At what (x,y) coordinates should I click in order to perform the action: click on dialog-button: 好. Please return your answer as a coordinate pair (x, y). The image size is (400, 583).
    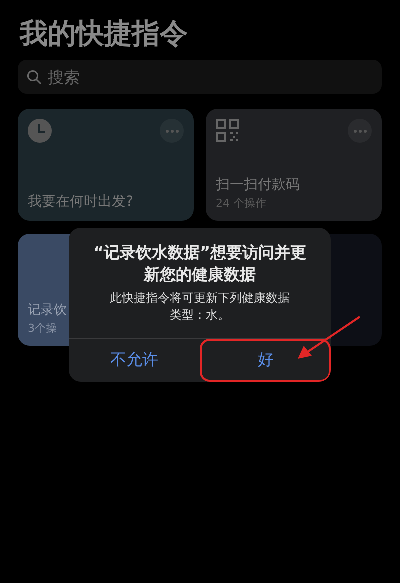
    Looking at the image, I should click on (265, 360).